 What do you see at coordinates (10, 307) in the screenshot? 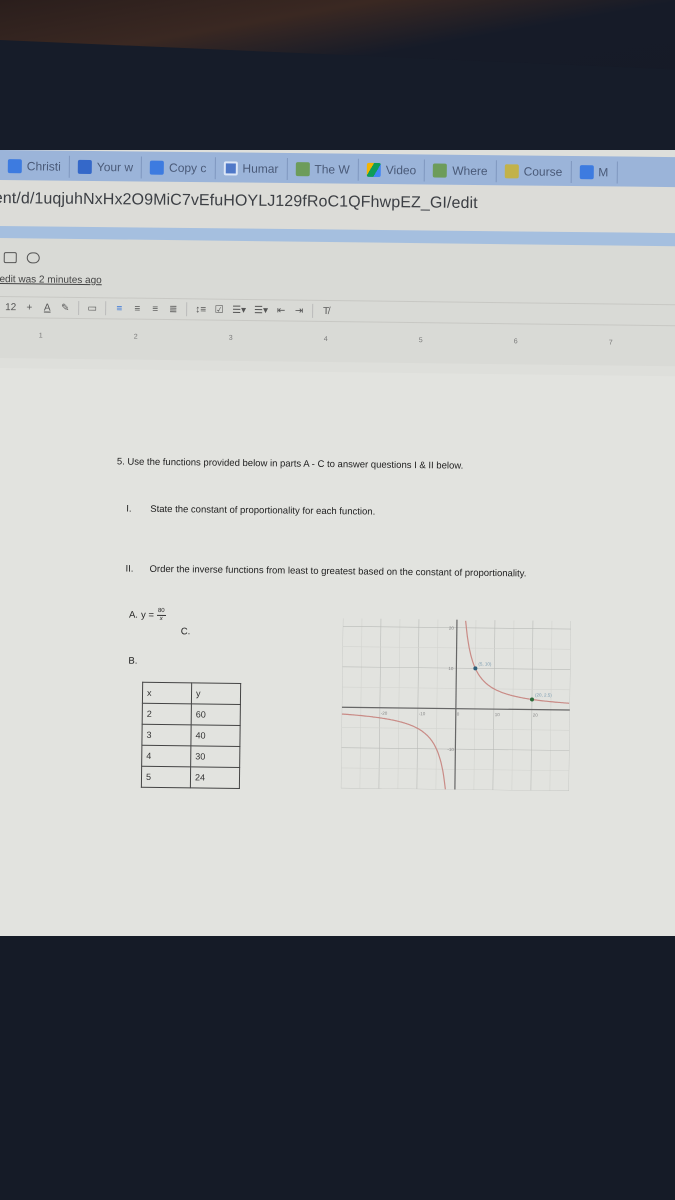
I see `font-size-field: 12` at bounding box center [10, 307].